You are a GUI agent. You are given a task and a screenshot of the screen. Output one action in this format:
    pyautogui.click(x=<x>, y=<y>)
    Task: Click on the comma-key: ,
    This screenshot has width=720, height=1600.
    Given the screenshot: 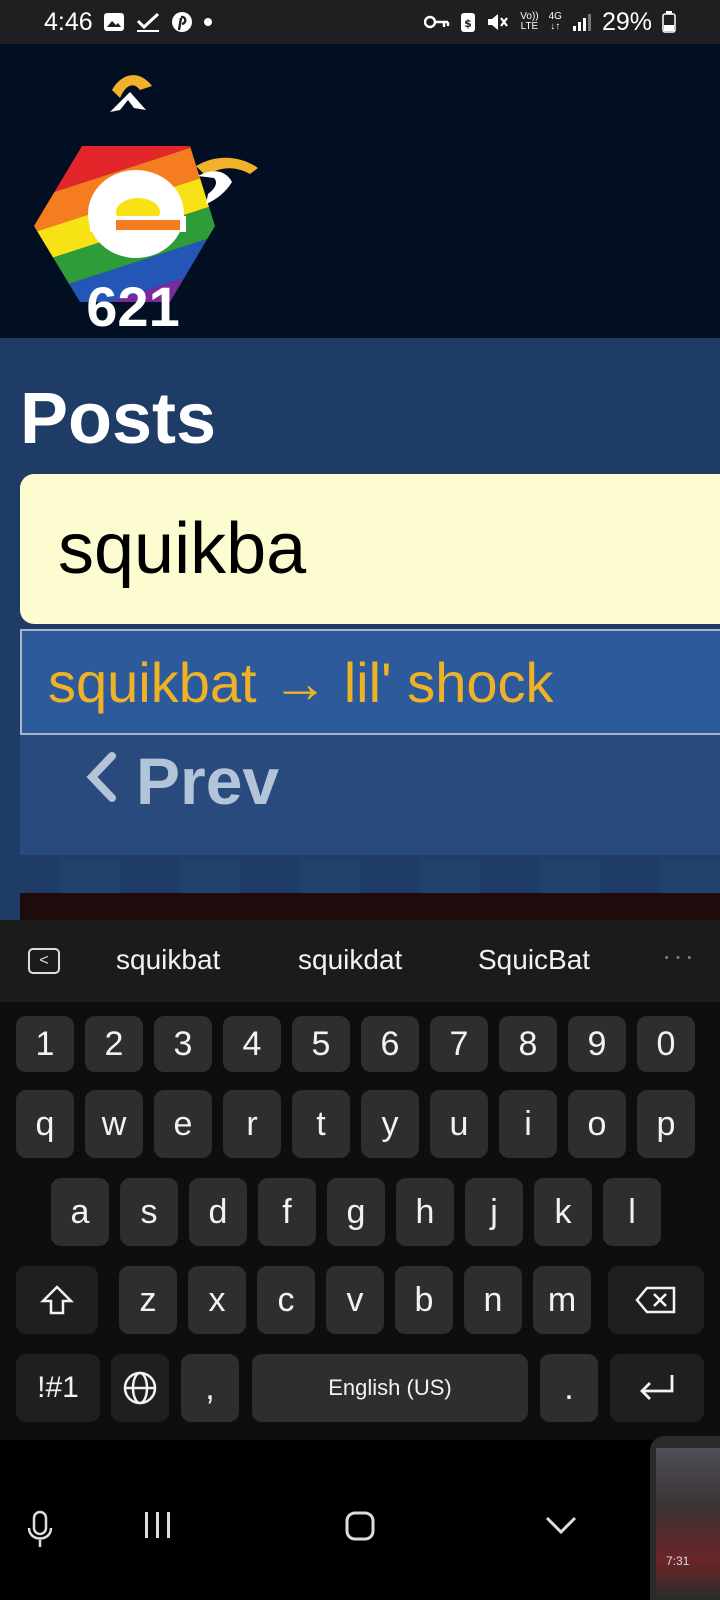 What is the action you would take?
    pyautogui.click(x=210, y=1388)
    